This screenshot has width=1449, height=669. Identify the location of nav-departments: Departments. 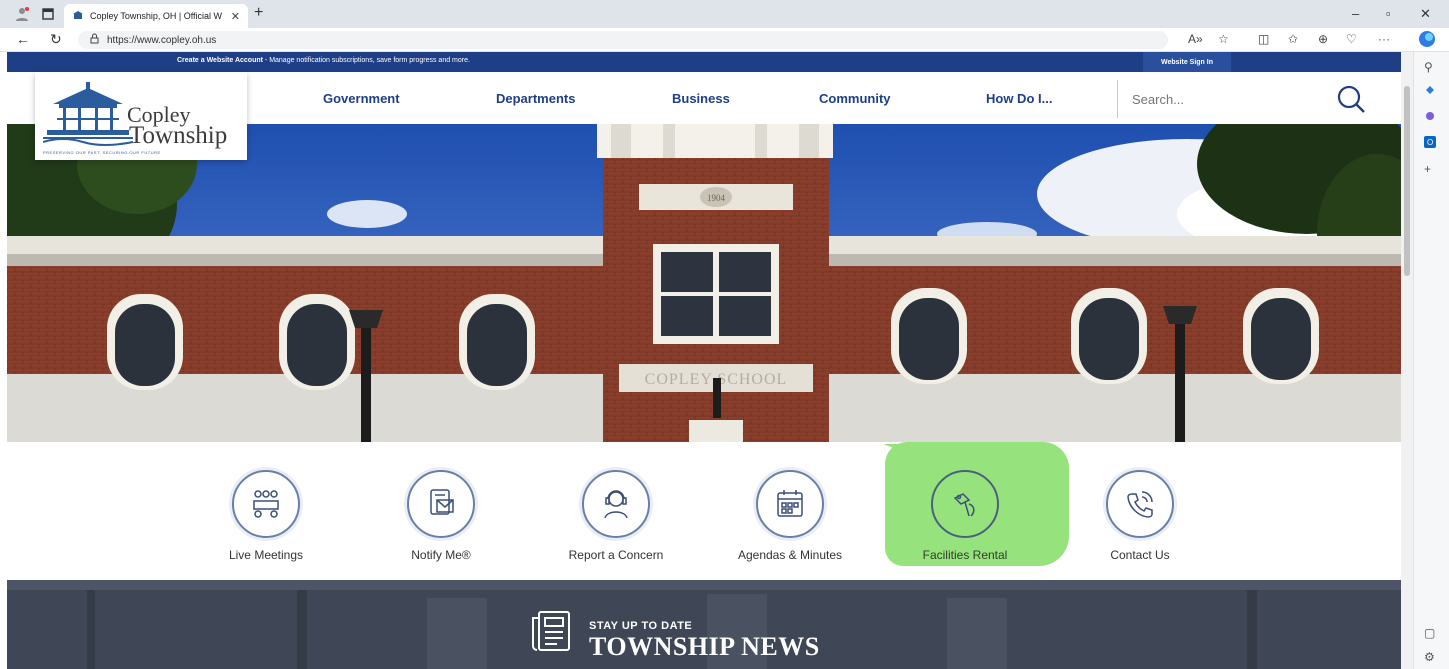
(535, 98).